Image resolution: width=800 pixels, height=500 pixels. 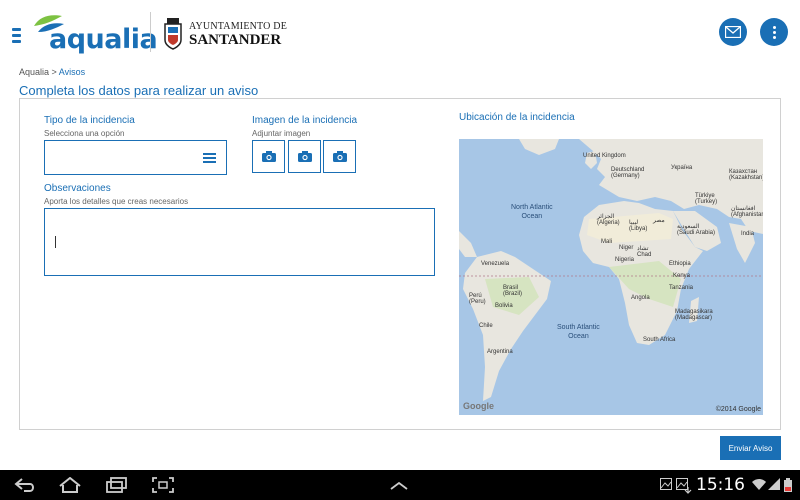 What do you see at coordinates (720, 485) in the screenshot?
I see `clock: 15:16` at bounding box center [720, 485].